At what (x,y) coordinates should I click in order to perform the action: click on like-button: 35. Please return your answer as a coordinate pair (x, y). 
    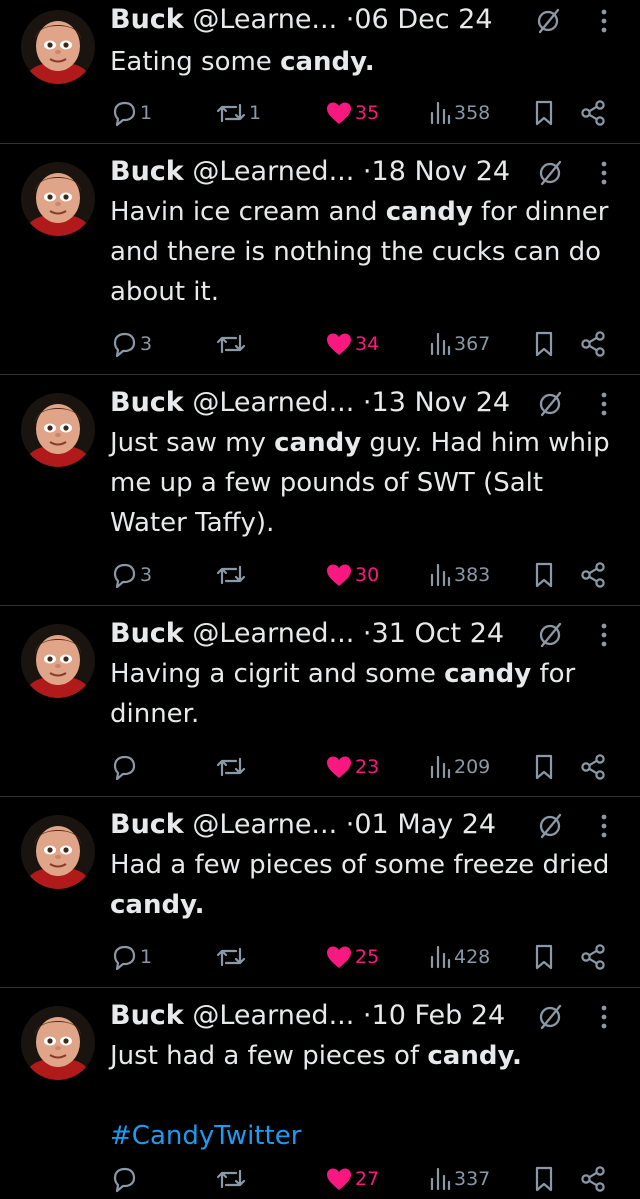
    Looking at the image, I should click on (352, 113).